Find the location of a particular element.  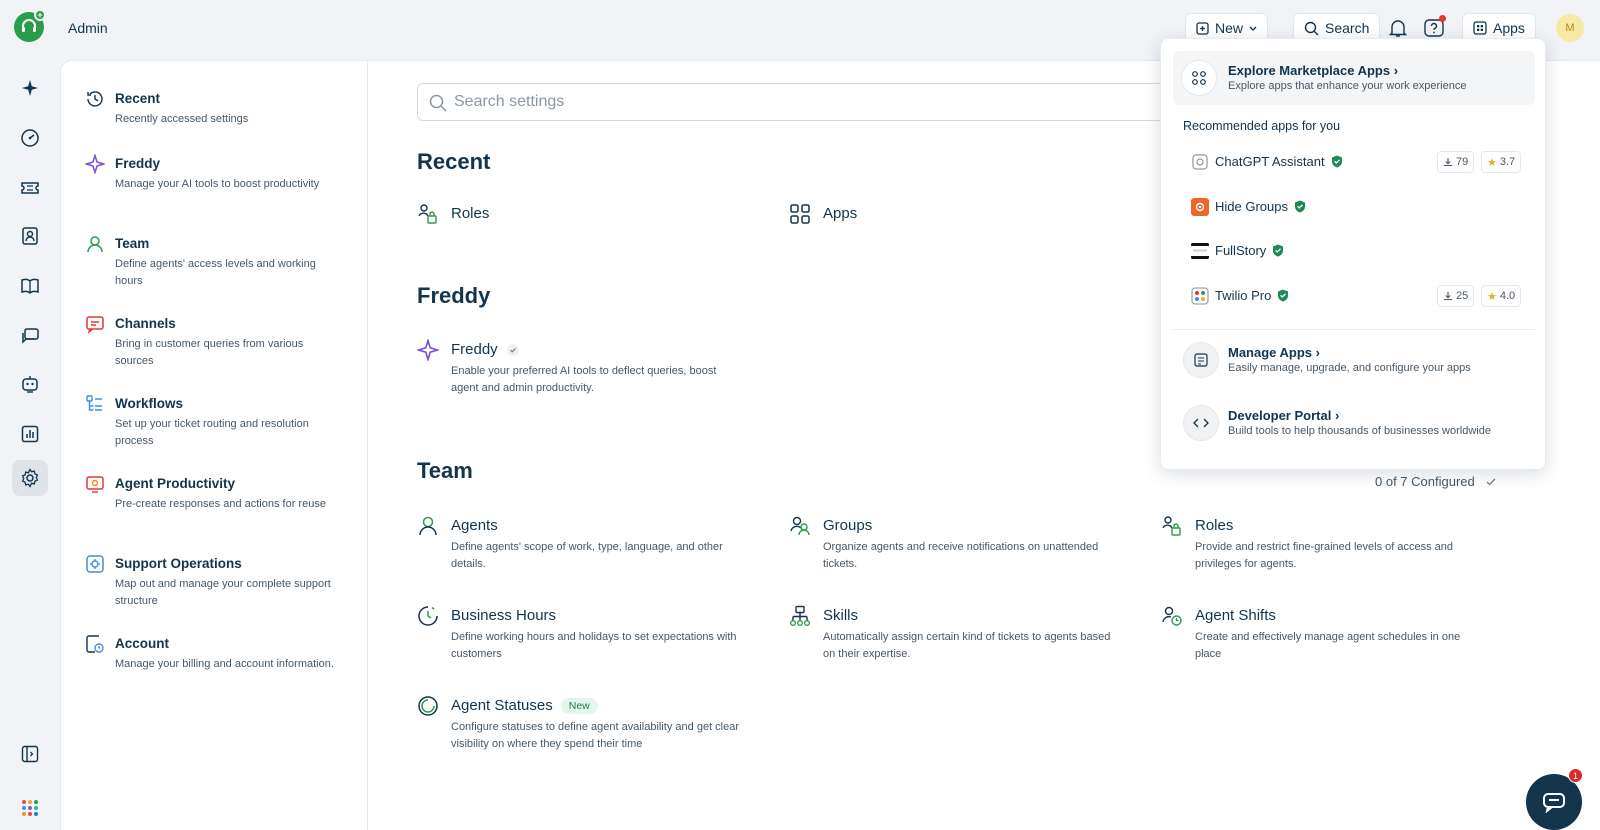

search-settings-input: Search settings is located at coordinates (797, 102).